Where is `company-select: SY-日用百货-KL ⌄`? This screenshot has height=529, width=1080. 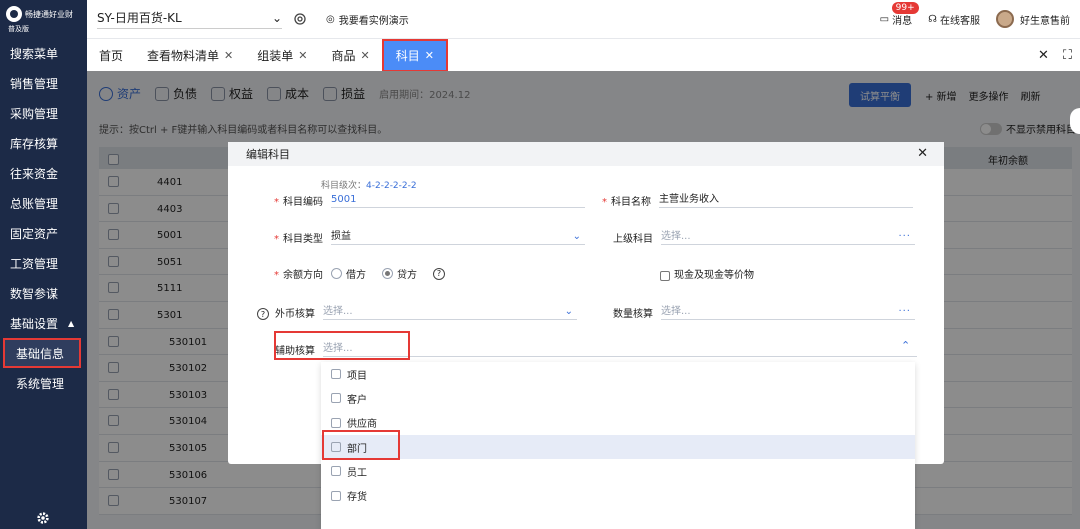 company-select: SY-日用百货-KL ⌄ is located at coordinates (189, 19).